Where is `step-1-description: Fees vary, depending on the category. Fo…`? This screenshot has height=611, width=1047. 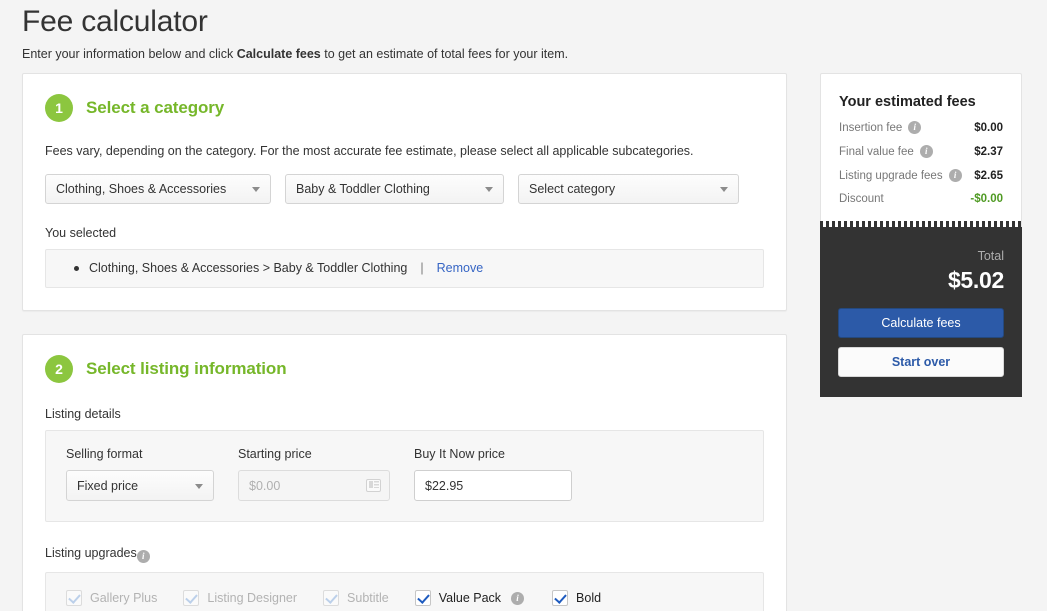 step-1-description: Fees vary, depending on the category. Fo… is located at coordinates (369, 151).